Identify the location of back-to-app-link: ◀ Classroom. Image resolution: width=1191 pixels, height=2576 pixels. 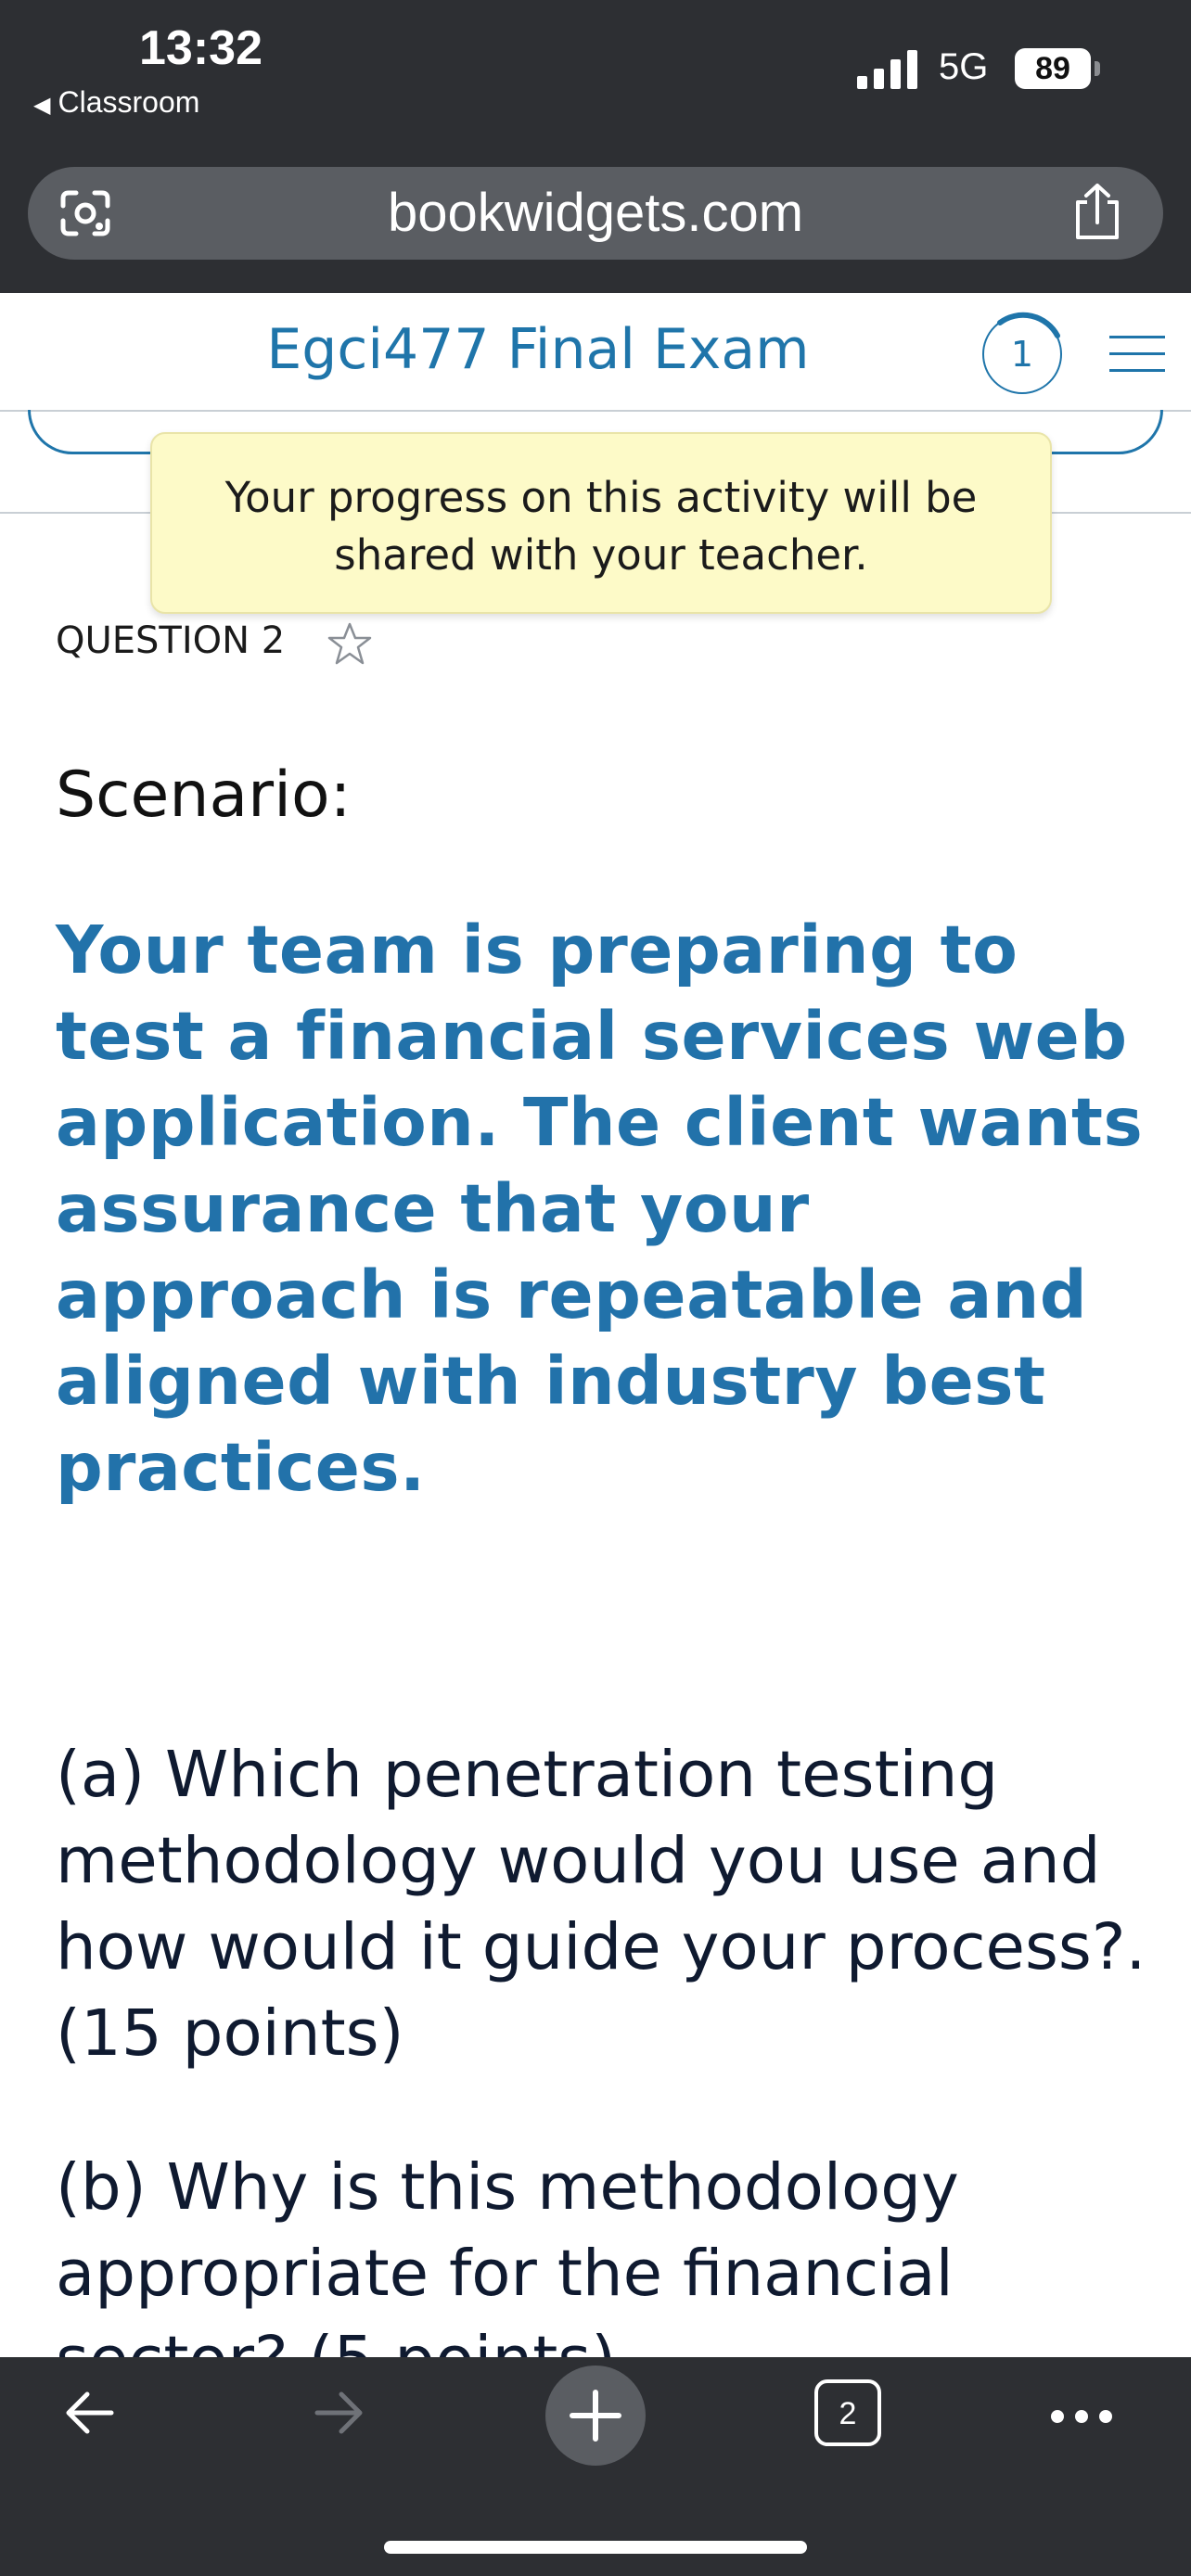
(116, 102).